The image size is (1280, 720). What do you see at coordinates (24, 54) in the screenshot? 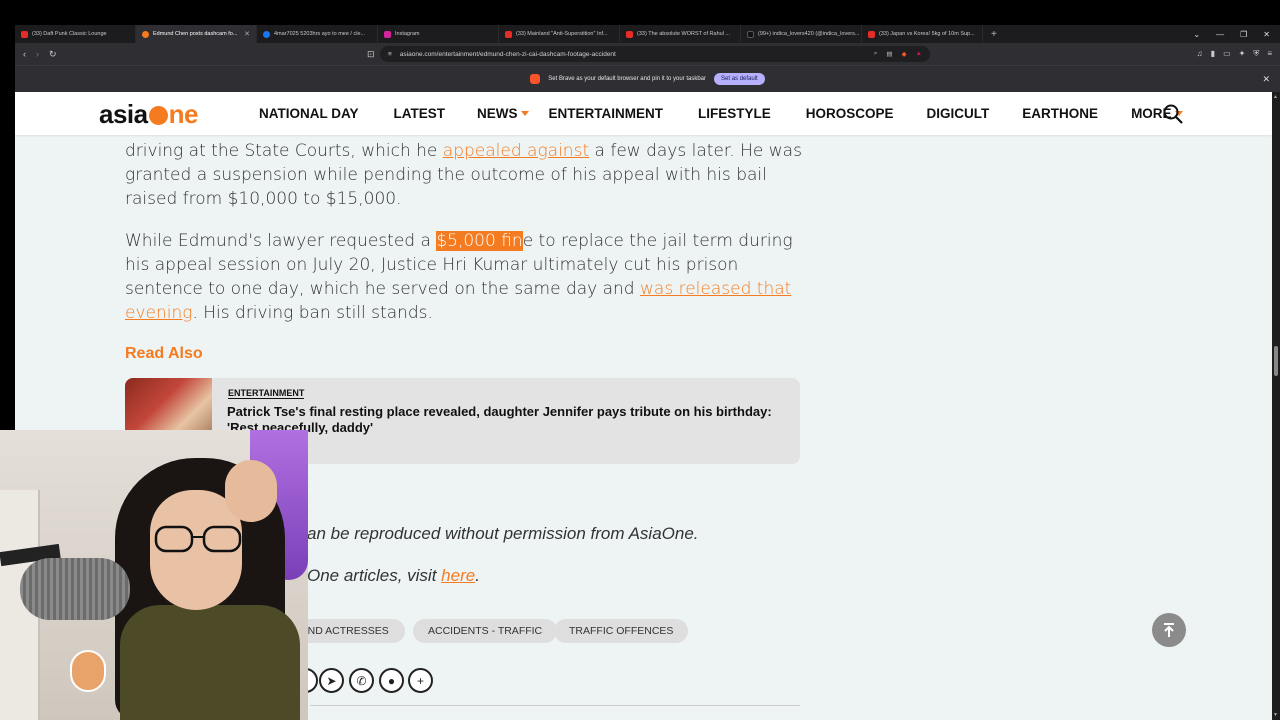
I see `back-icon: ‹` at bounding box center [24, 54].